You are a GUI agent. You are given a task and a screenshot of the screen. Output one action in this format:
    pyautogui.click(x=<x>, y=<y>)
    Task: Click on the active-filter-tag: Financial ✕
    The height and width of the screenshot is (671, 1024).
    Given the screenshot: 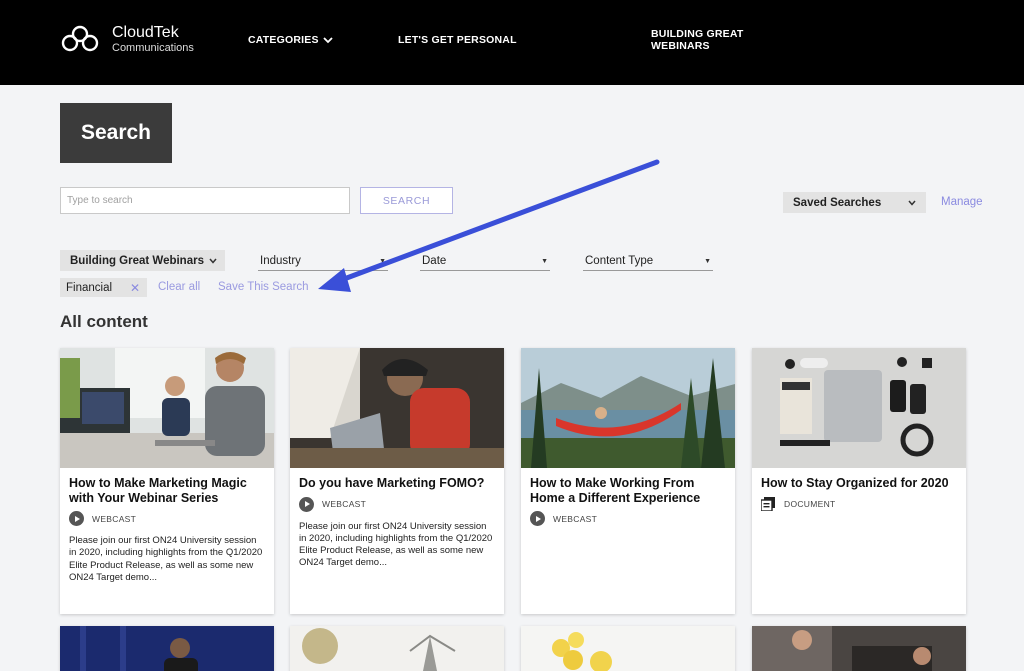 What is the action you would take?
    pyautogui.click(x=103, y=287)
    